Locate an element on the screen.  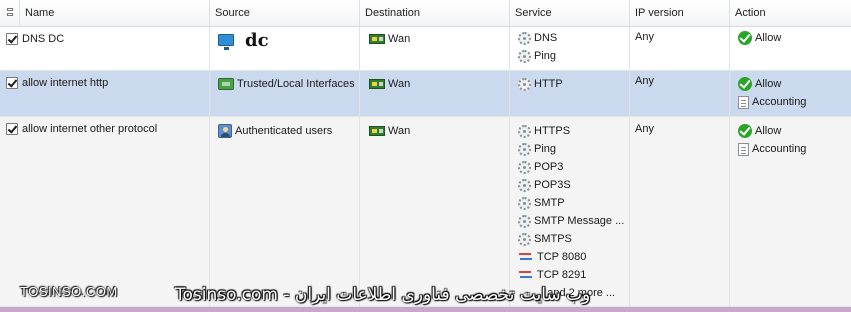
service-label: HTTP is located at coordinates (548, 84).